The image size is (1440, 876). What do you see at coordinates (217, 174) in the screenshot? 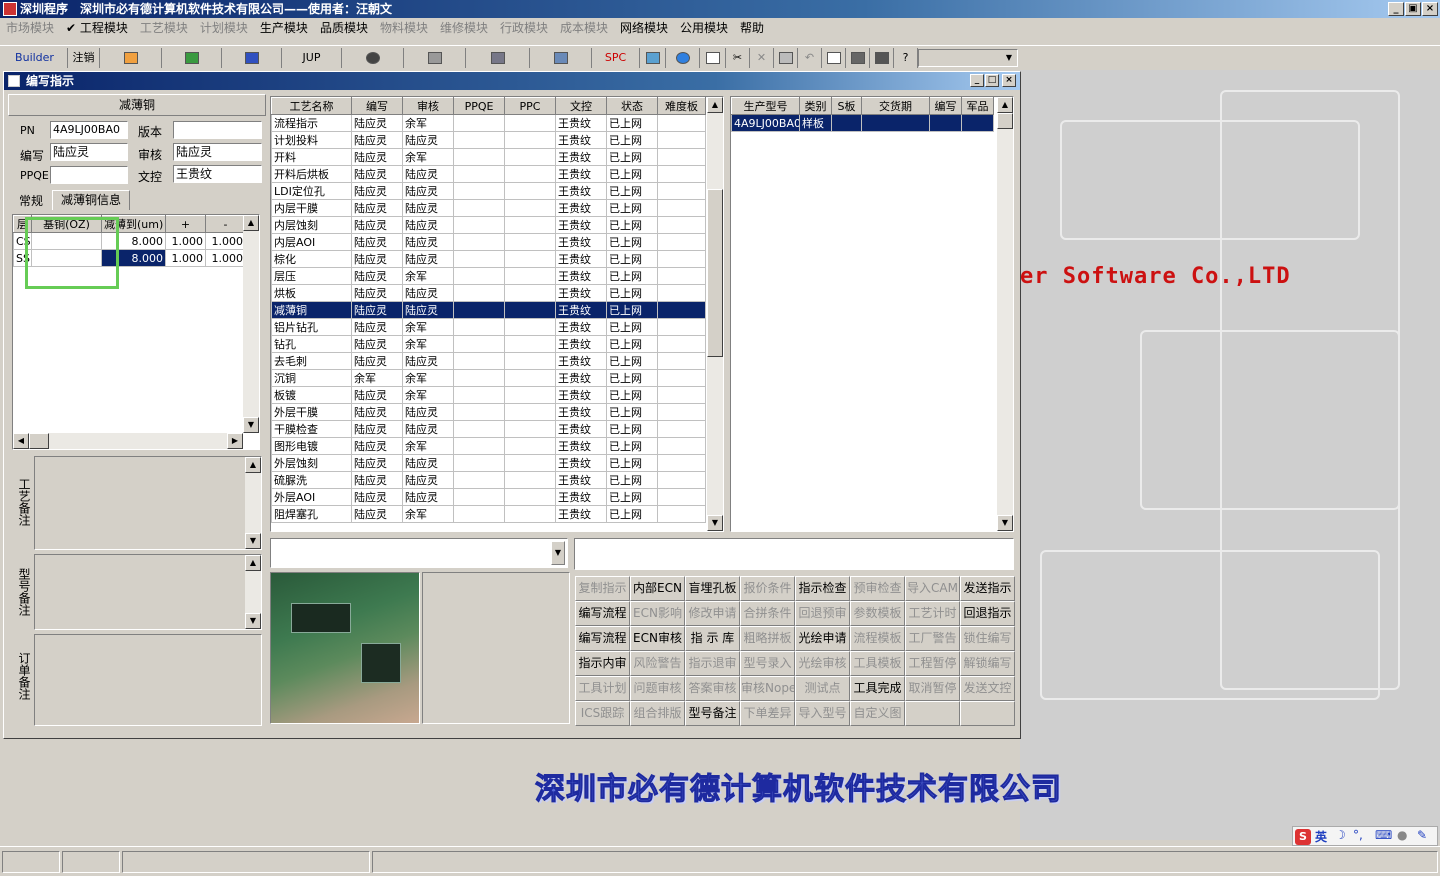
I see `docctl-field: 王贵纹` at bounding box center [217, 174].